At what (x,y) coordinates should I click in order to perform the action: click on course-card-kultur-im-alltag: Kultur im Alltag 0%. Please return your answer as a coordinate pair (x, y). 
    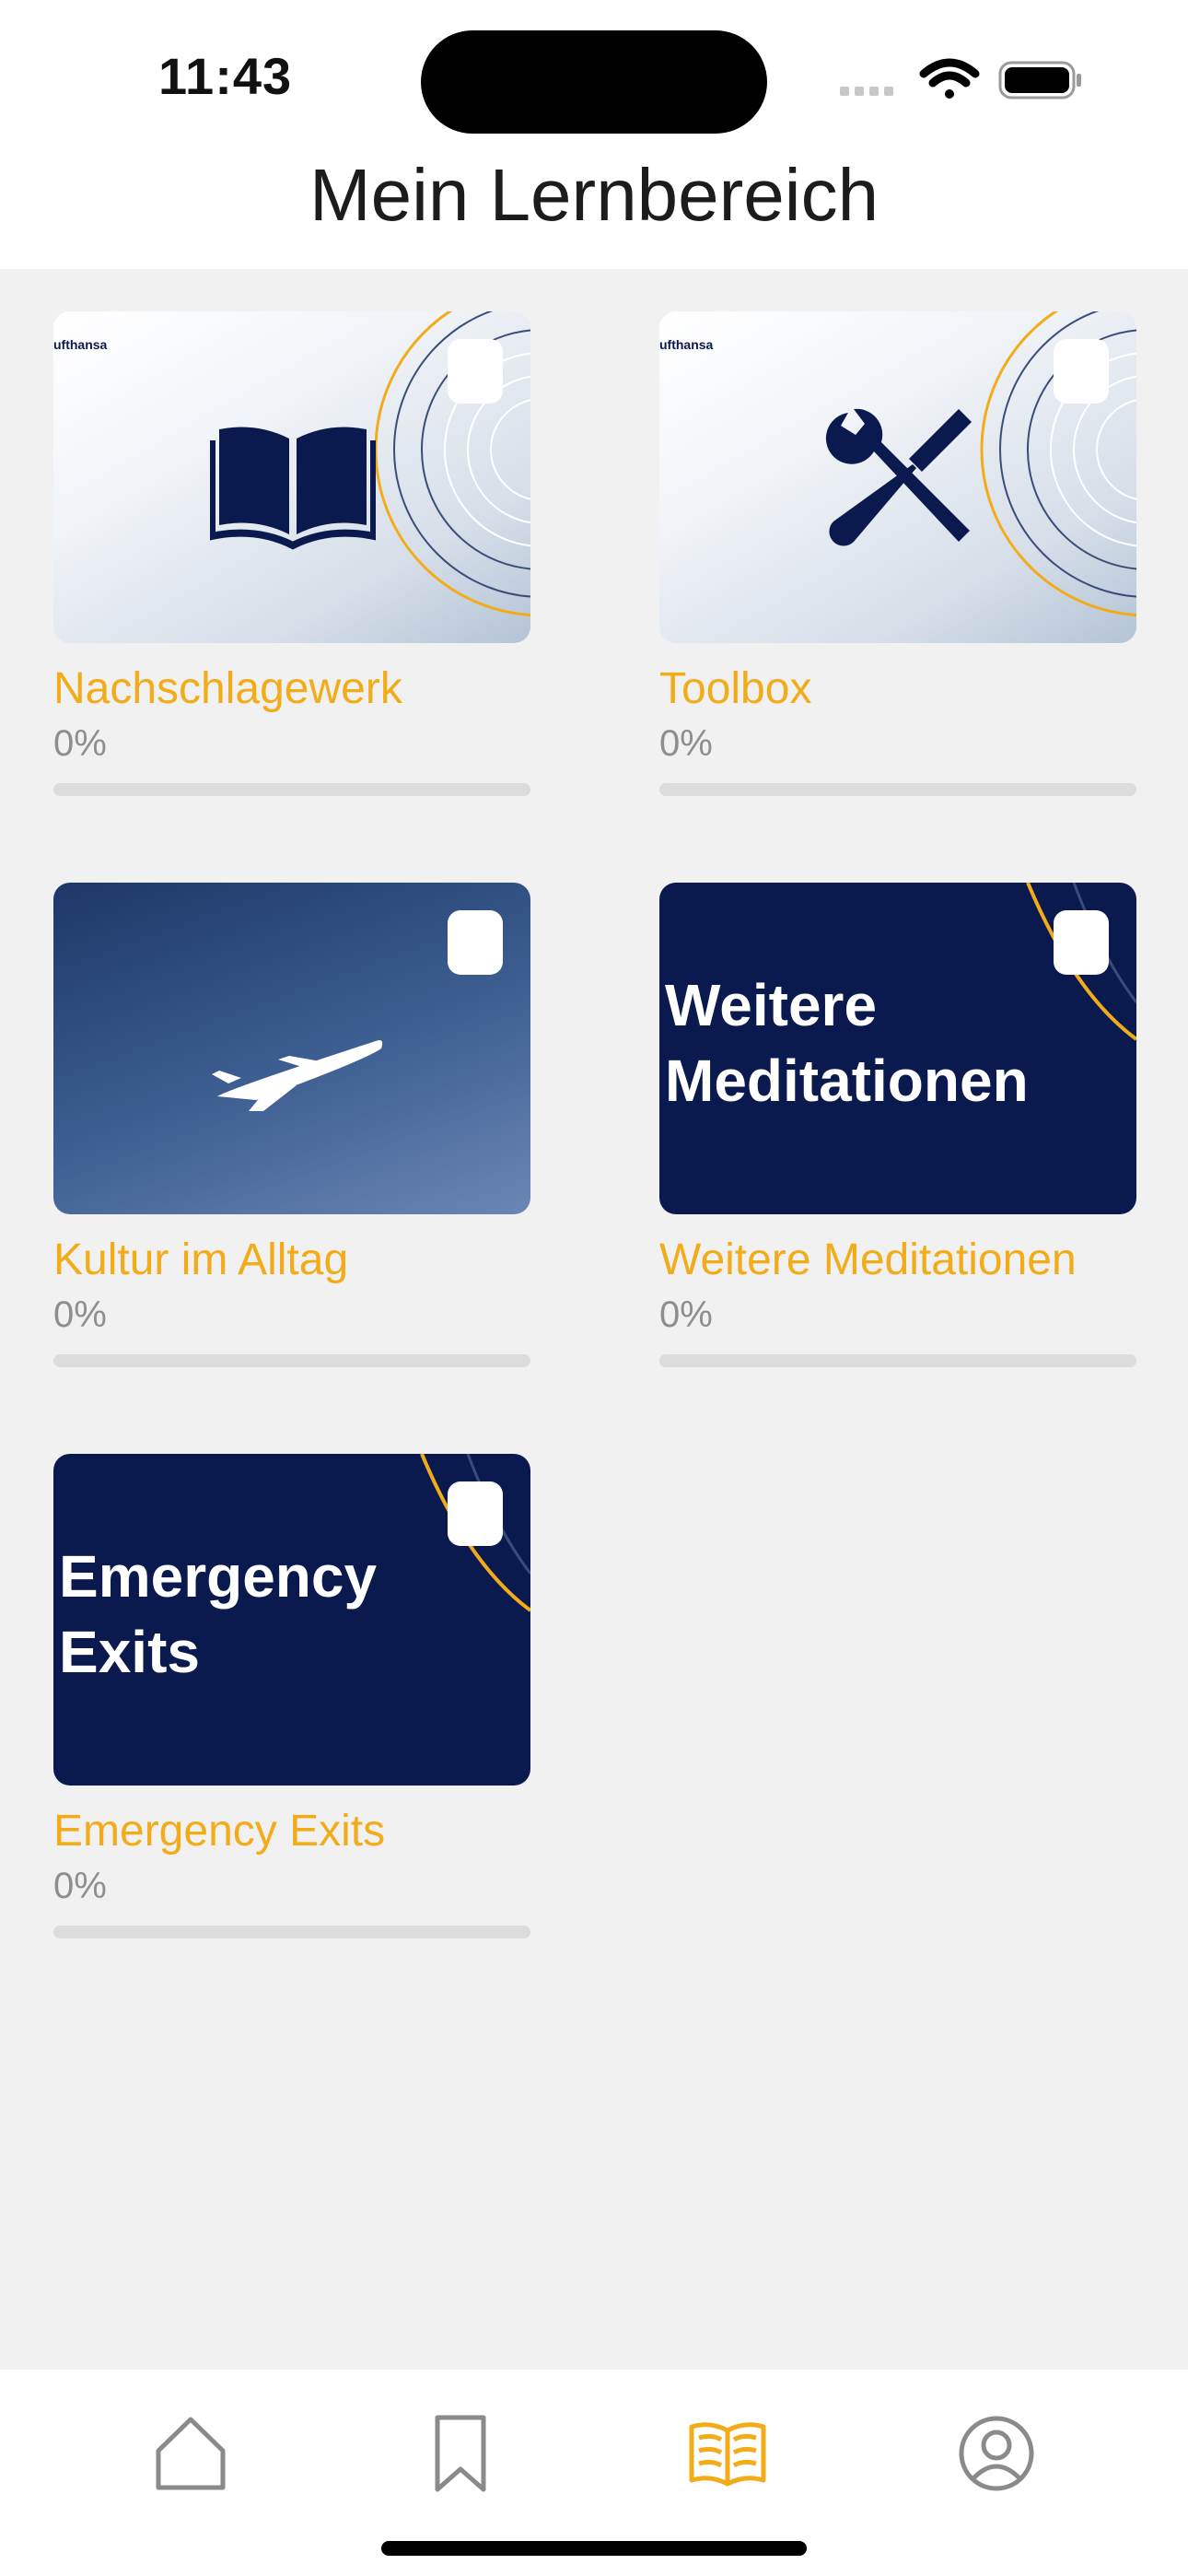
    Looking at the image, I should click on (291, 1125).